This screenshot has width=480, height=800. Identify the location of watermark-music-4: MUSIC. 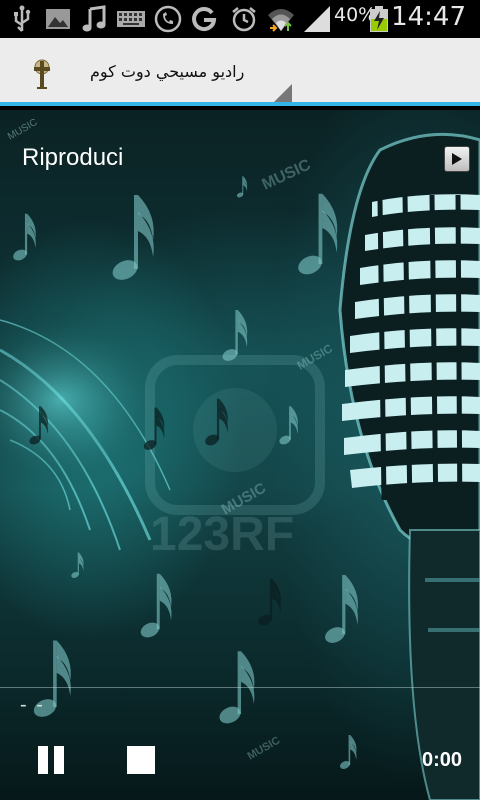
(264, 748).